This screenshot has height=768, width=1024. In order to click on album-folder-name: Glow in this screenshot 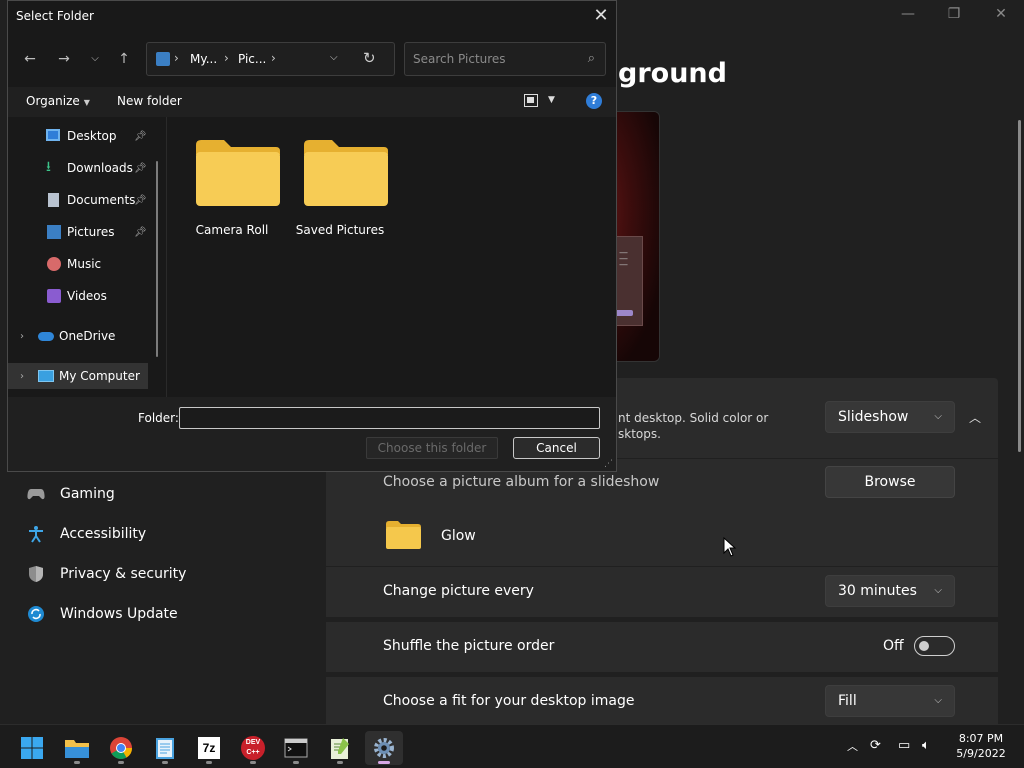, I will do `click(458, 536)`.